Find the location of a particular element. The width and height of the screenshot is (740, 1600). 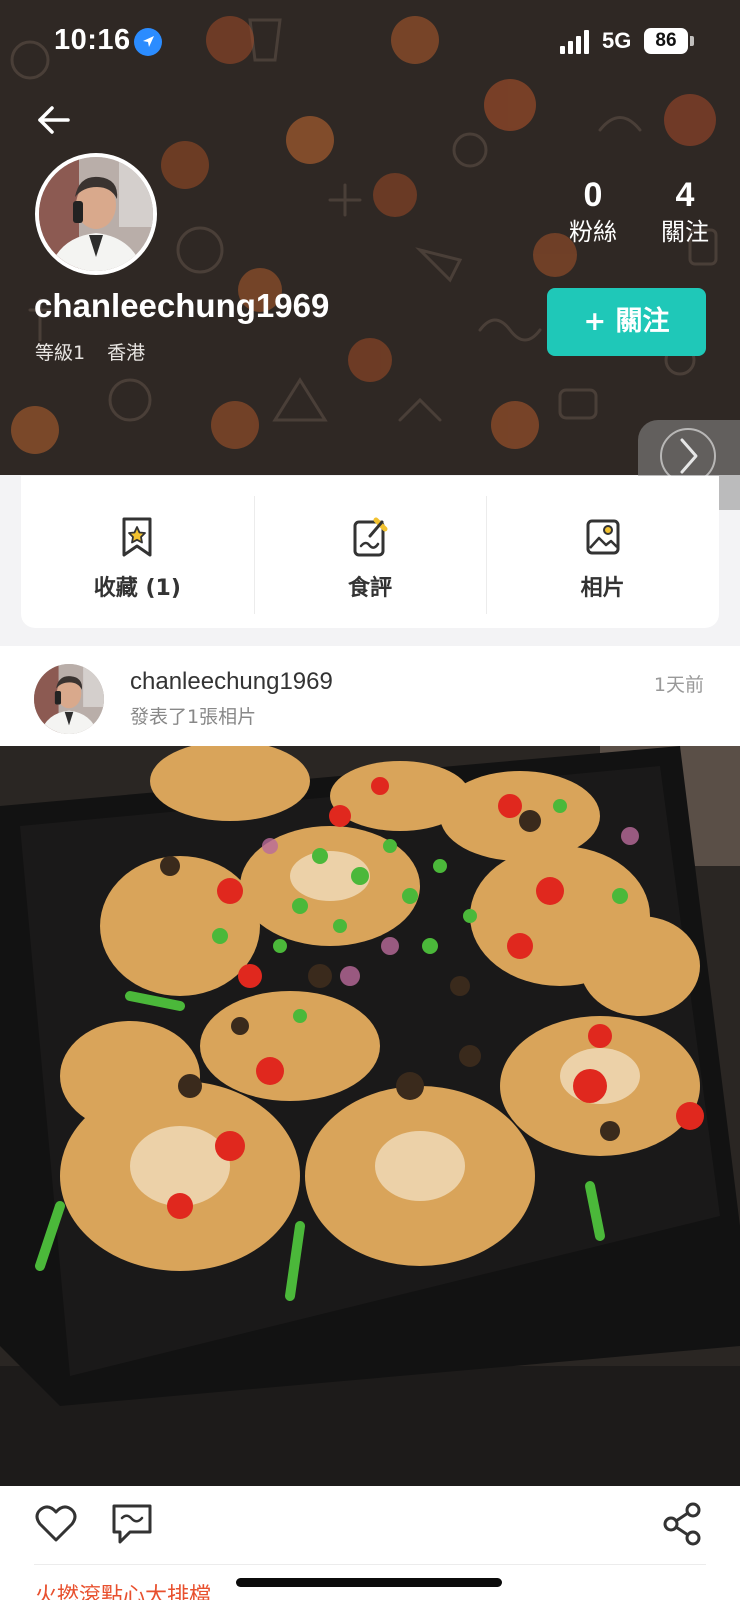

edit-note-icon is located at coordinates (370, 537).